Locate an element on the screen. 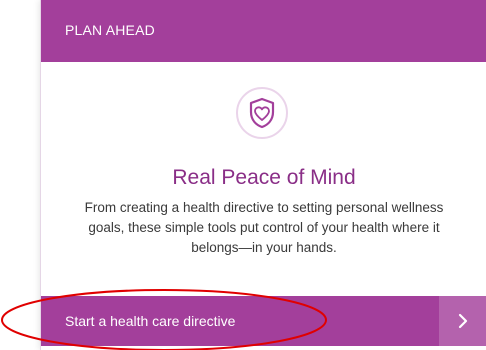 The width and height of the screenshot is (486, 350). start-health-care-directive-button: Start a health care directive is located at coordinates (263, 321).